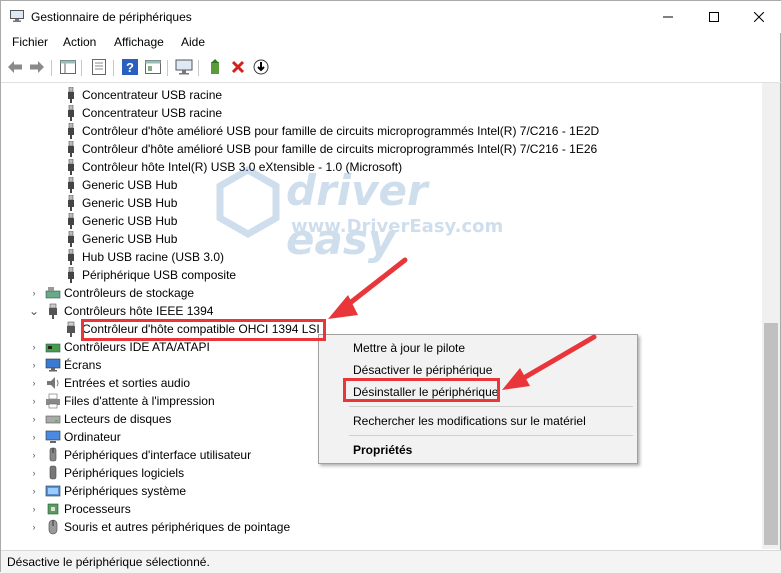 Image resolution: width=781 pixels, height=573 pixels. I want to click on status-text: Désactive le périphérique sélectionné., so click(108, 562).